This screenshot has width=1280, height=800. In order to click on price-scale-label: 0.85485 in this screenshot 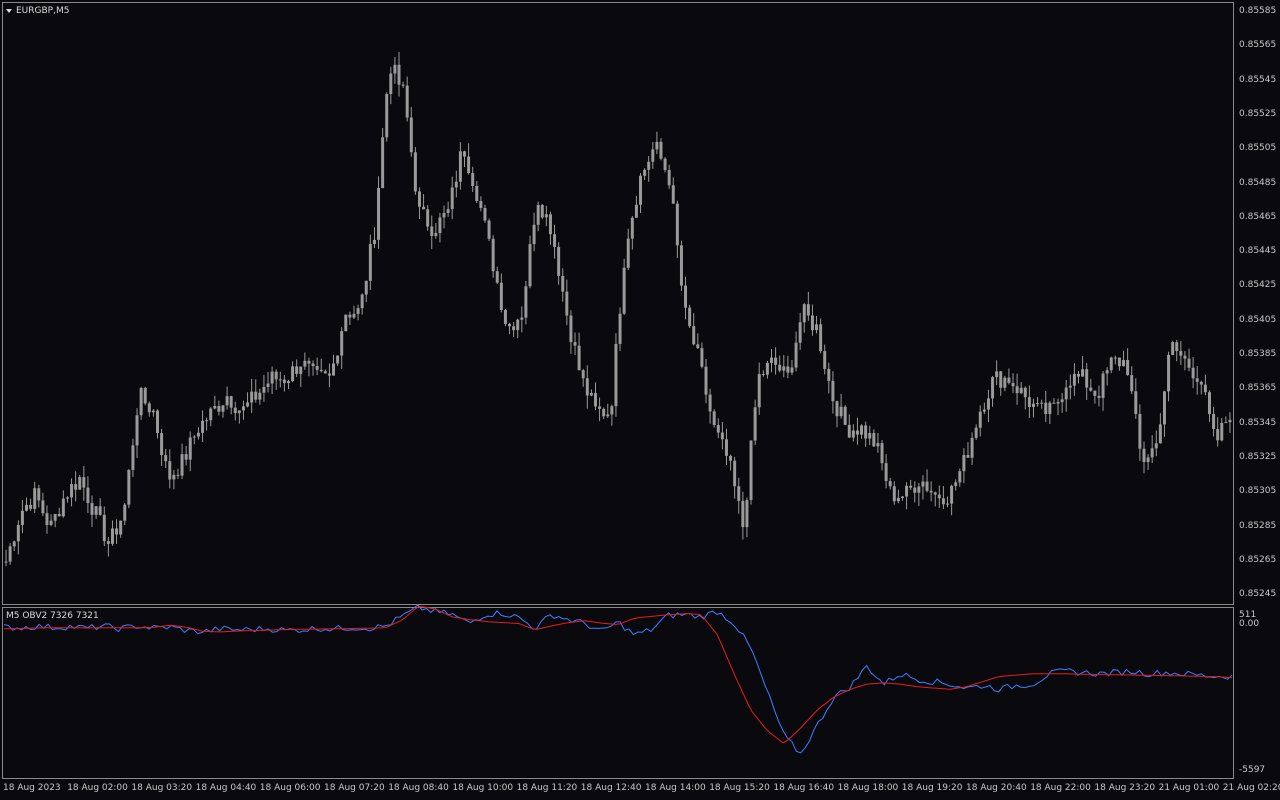, I will do `click(1258, 182)`.